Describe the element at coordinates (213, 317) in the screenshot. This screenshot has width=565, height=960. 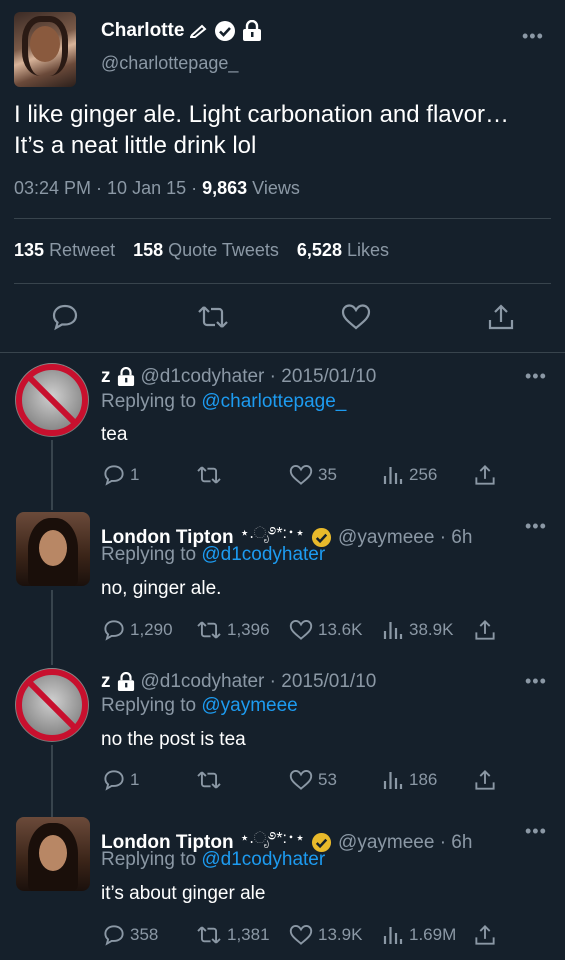
I see `retweet-icon` at that location.